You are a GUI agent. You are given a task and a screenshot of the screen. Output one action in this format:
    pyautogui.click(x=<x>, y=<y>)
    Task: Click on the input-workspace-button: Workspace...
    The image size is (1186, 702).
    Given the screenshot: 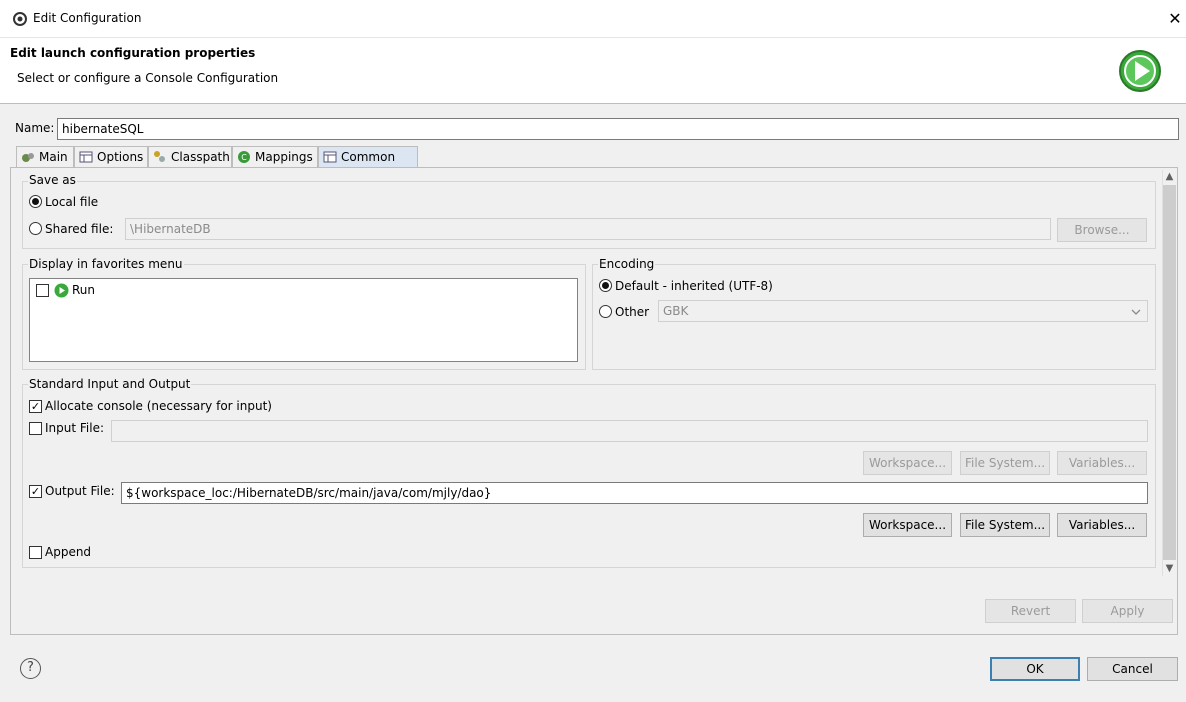 What is the action you would take?
    pyautogui.click(x=907, y=463)
    